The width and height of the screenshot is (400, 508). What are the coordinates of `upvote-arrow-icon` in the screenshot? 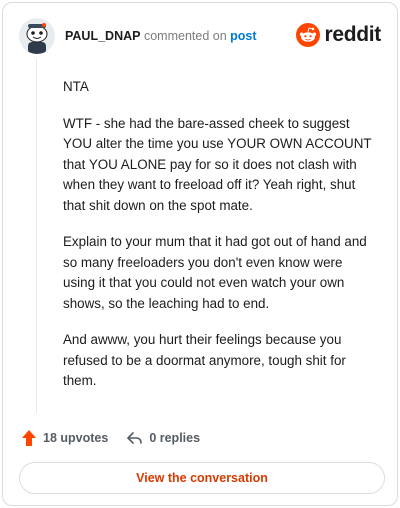 It's located at (29, 438).